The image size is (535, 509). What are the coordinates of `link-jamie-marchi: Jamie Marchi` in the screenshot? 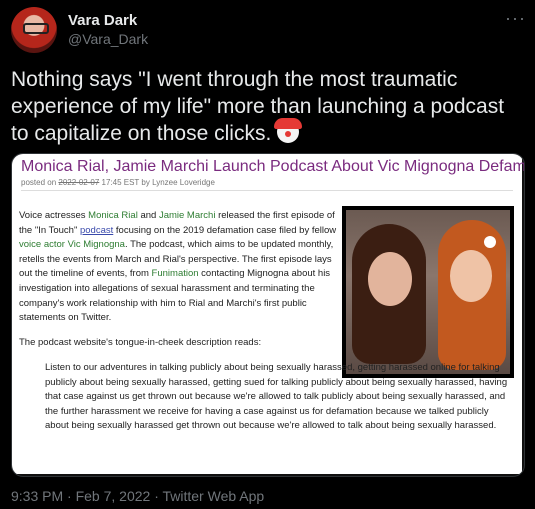 It's located at (187, 215).